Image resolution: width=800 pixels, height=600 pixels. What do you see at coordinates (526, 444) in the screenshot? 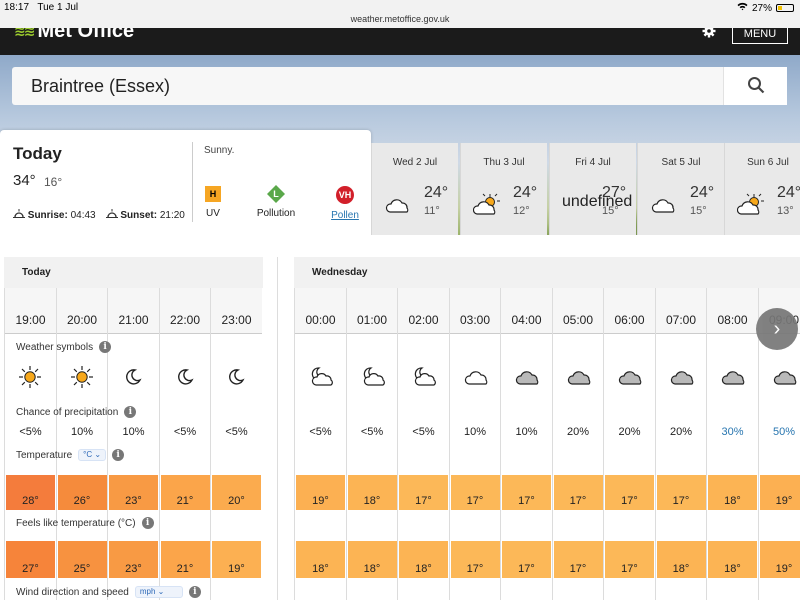
I see `hour-column: 04:00 10% 17° 17°` at bounding box center [526, 444].